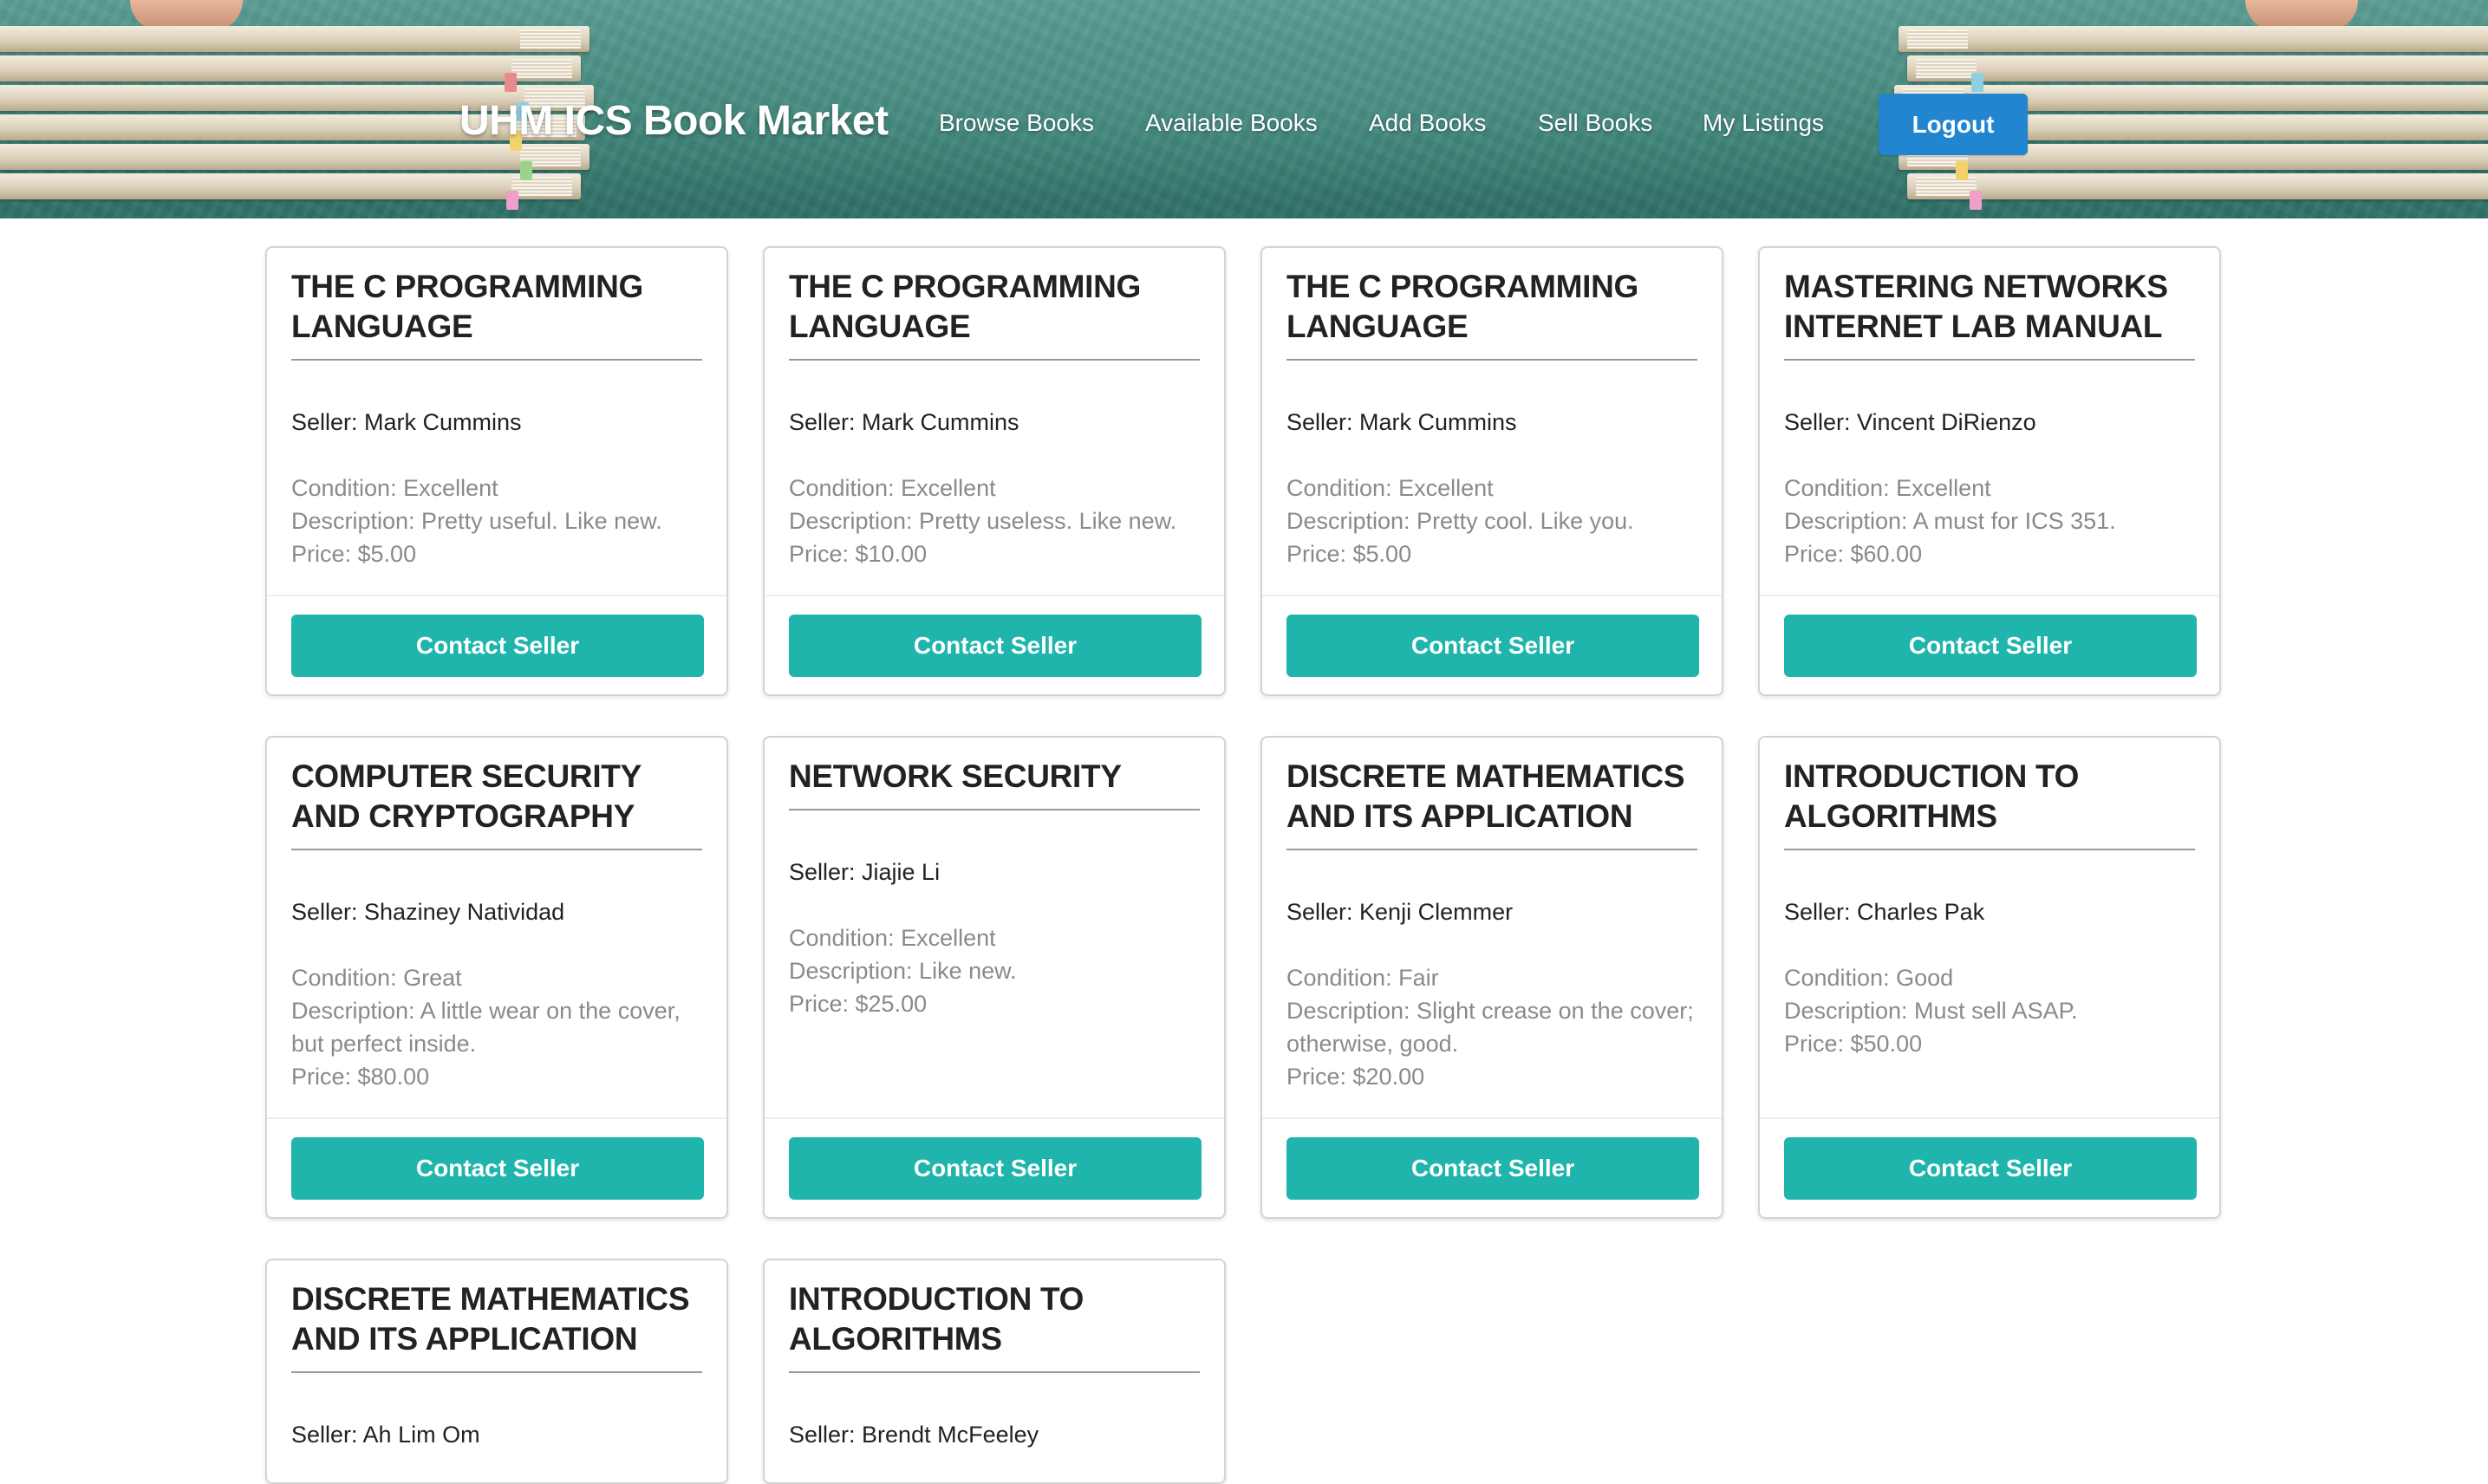 The image size is (2488, 1484). What do you see at coordinates (903, 971) in the screenshot?
I see `book-description: Description: Like new.` at bounding box center [903, 971].